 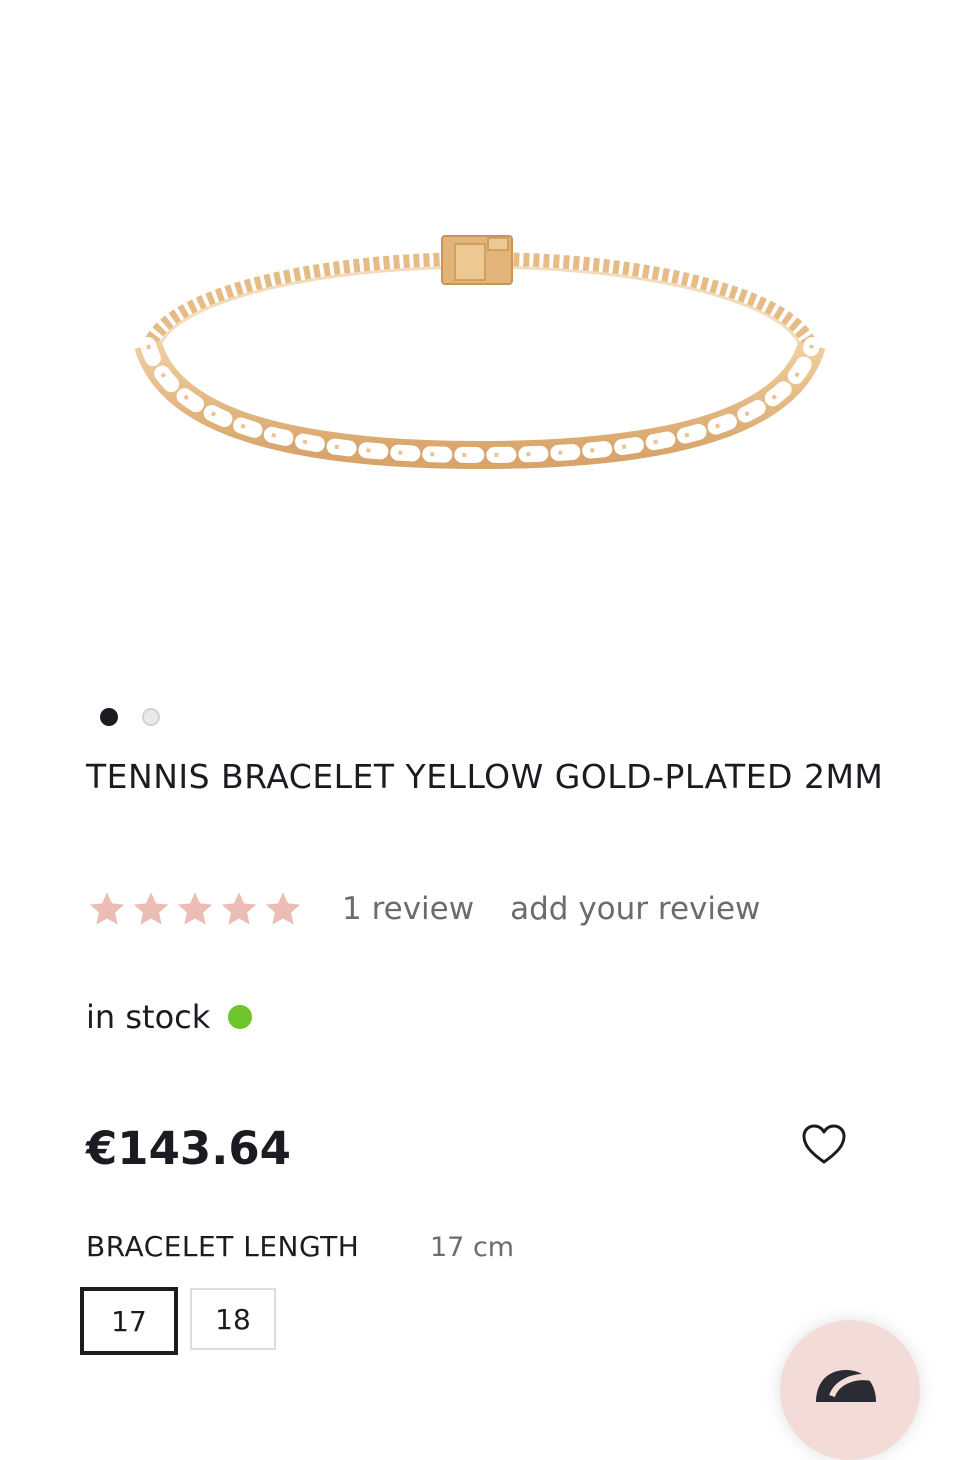 What do you see at coordinates (148, 1017) in the screenshot?
I see `stock-label: in stock` at bounding box center [148, 1017].